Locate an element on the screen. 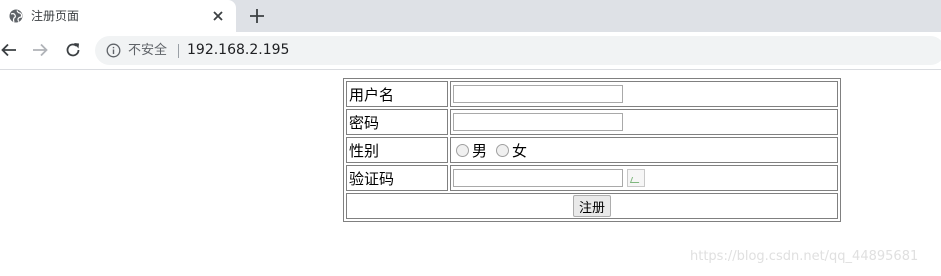 Image resolution: width=941 pixels, height=276 pixels. browser-toolbar: 不安全 192.168.2.195 is located at coordinates (470, 51).